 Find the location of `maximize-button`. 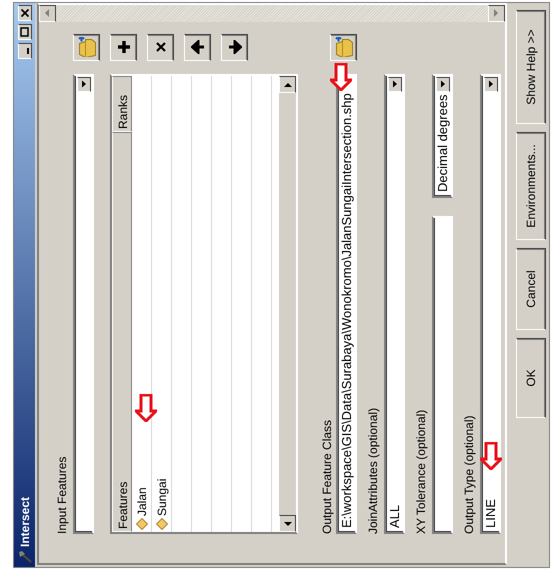

maximize-button is located at coordinates (25, 32).